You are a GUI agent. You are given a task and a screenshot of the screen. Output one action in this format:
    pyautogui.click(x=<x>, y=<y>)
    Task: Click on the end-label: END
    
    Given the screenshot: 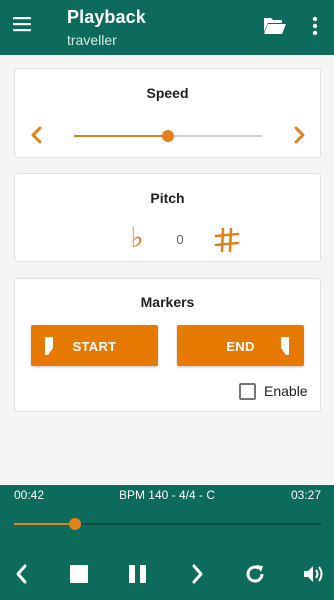 What is the action you would take?
    pyautogui.click(x=240, y=346)
    